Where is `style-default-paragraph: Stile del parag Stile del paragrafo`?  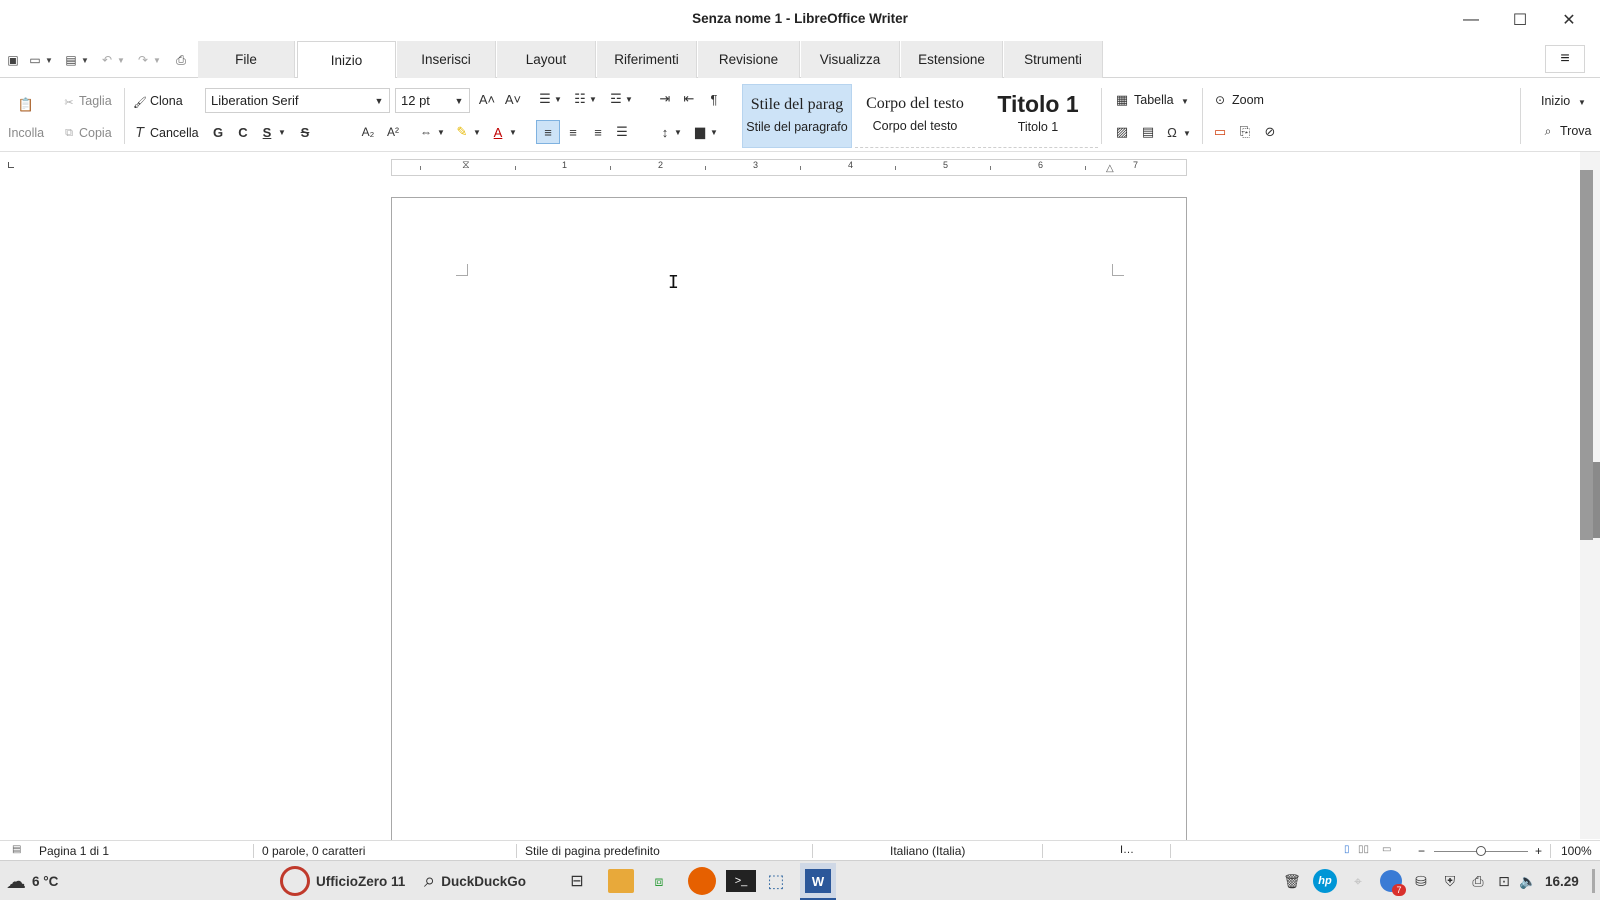
style-default-paragraph: Stile del parag Stile del paragrafo is located at coordinates (797, 116).